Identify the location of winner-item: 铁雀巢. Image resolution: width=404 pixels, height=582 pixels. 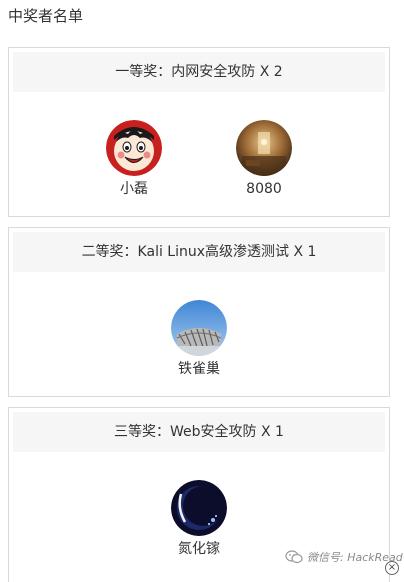
(199, 339).